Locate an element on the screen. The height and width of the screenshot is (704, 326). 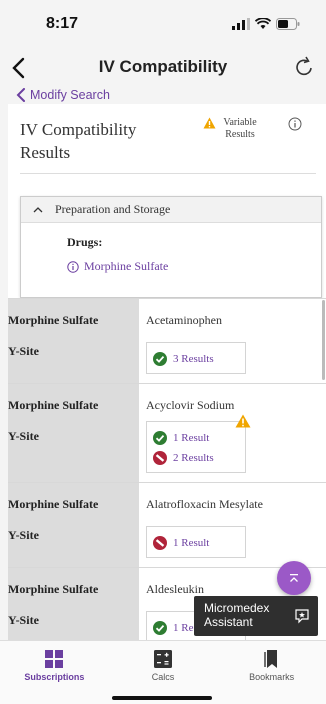
status-time: 8:17 is located at coordinates (62, 23).